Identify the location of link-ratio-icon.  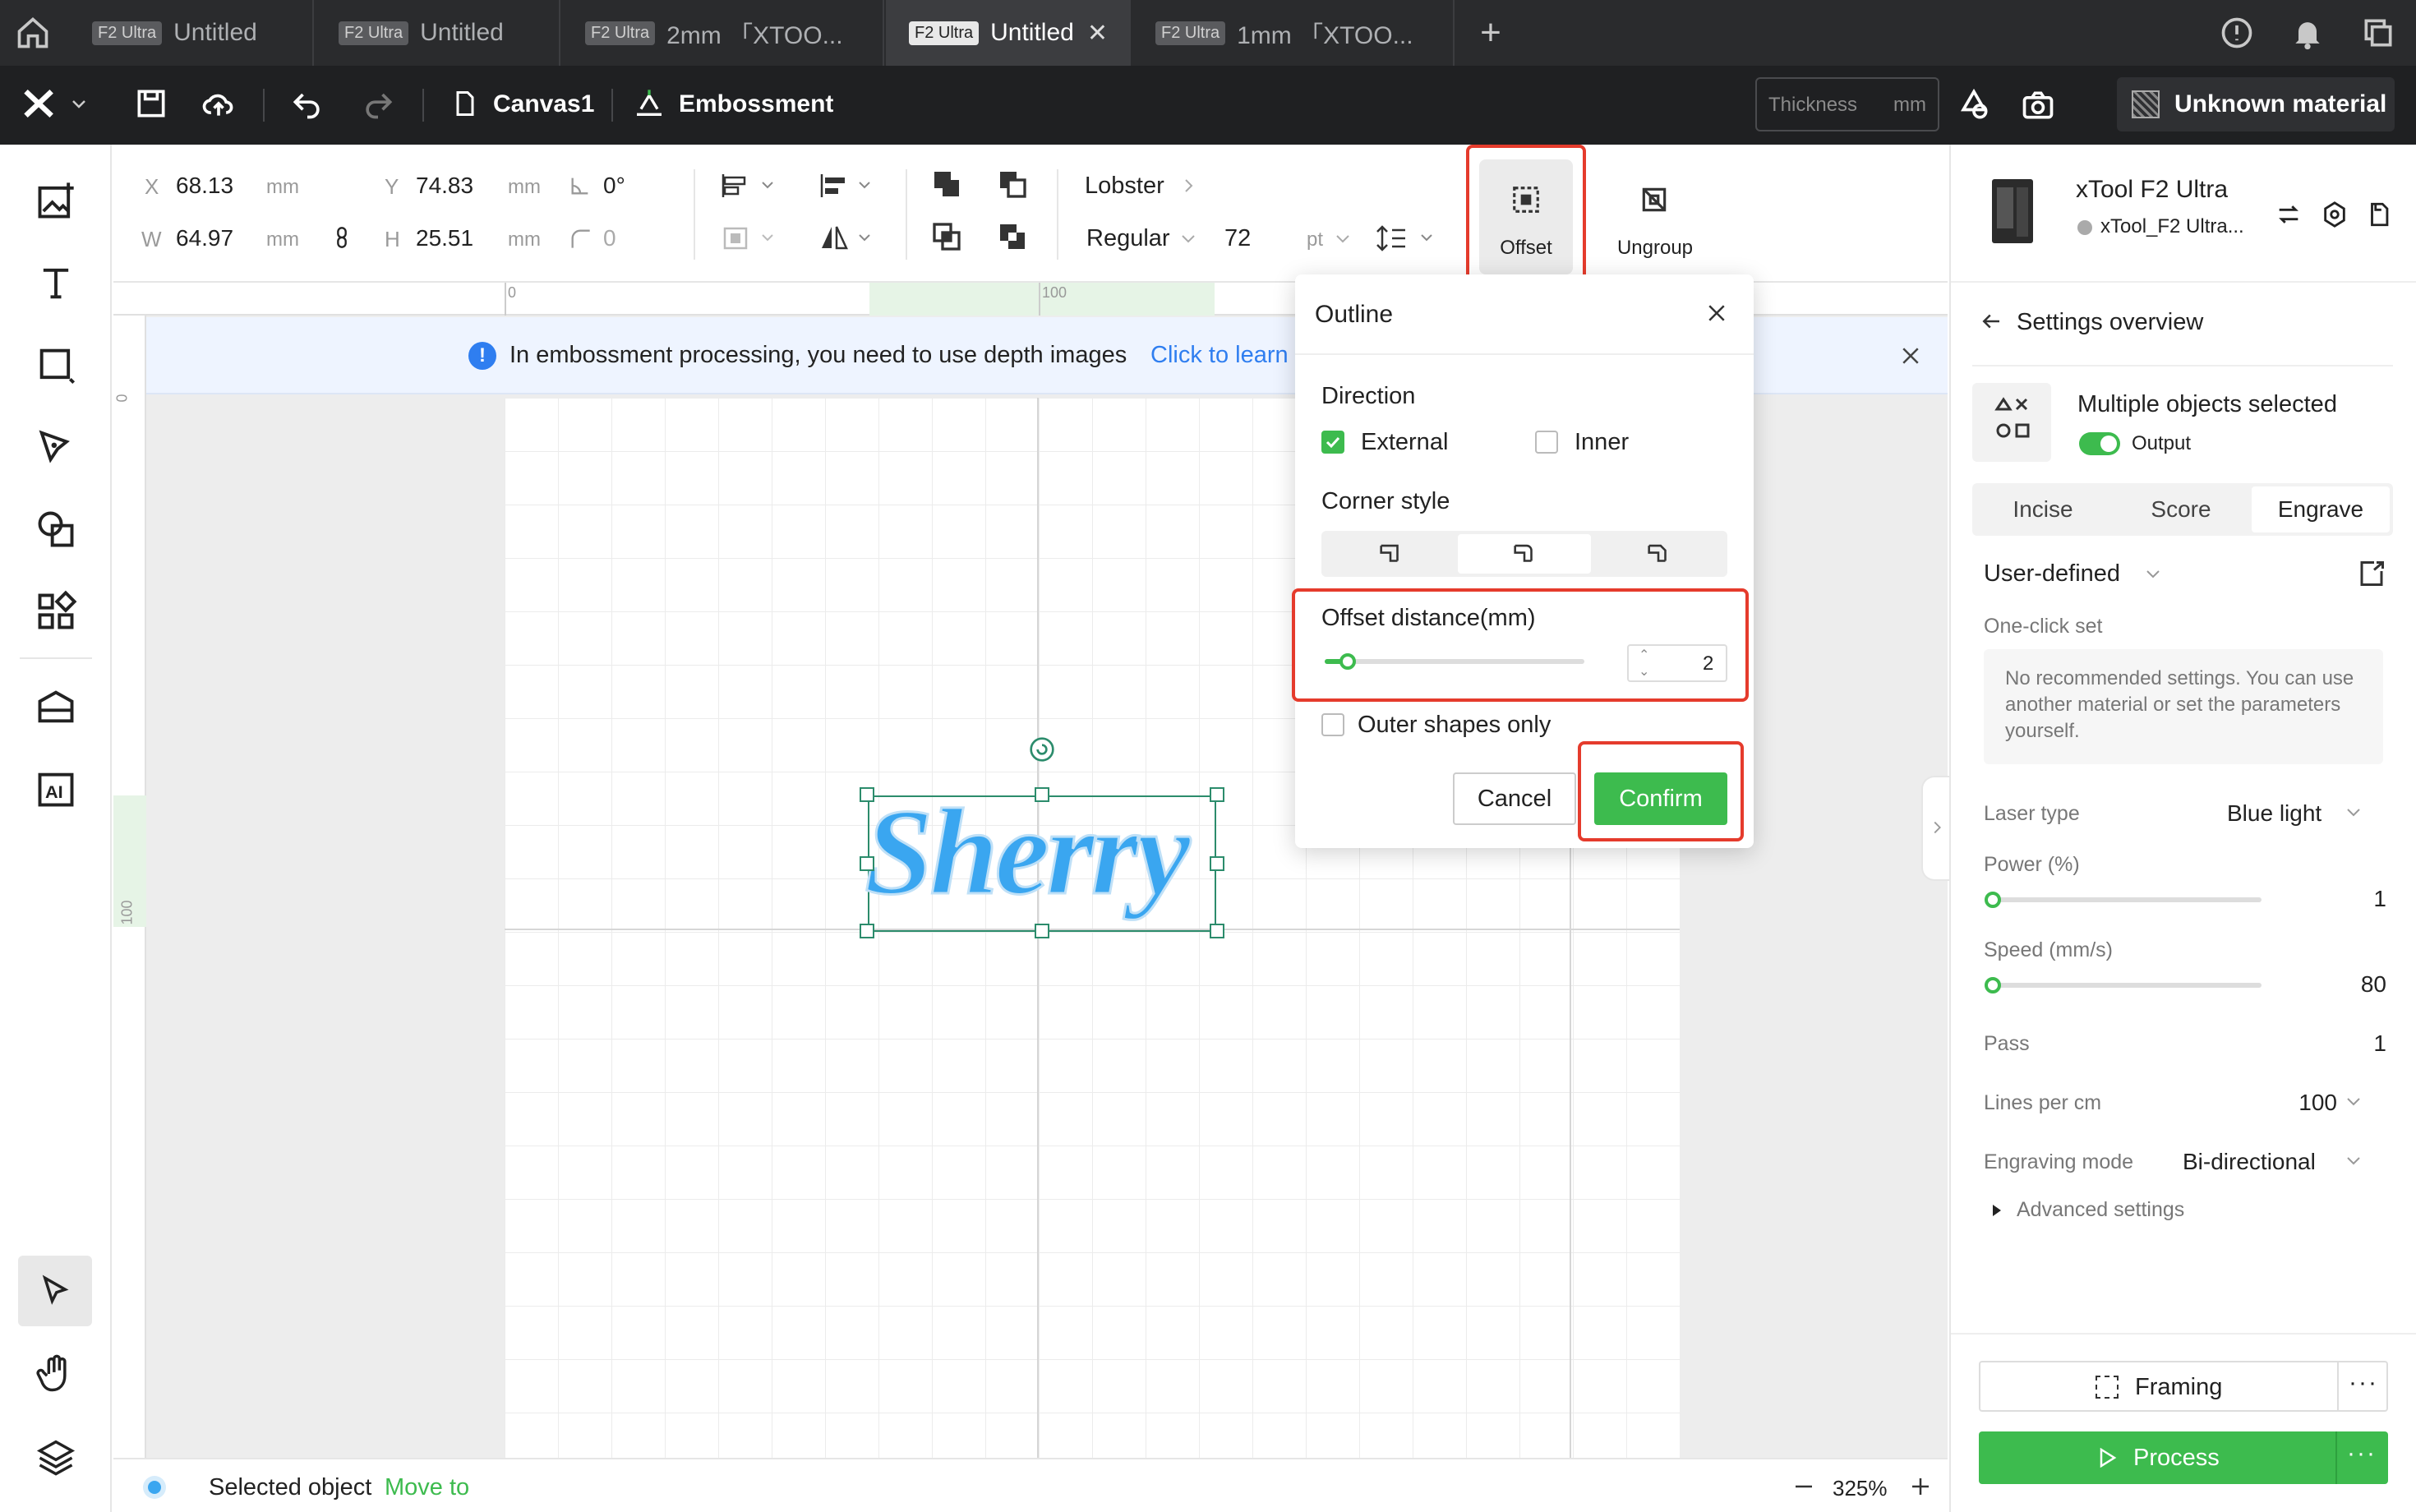
(342, 238).